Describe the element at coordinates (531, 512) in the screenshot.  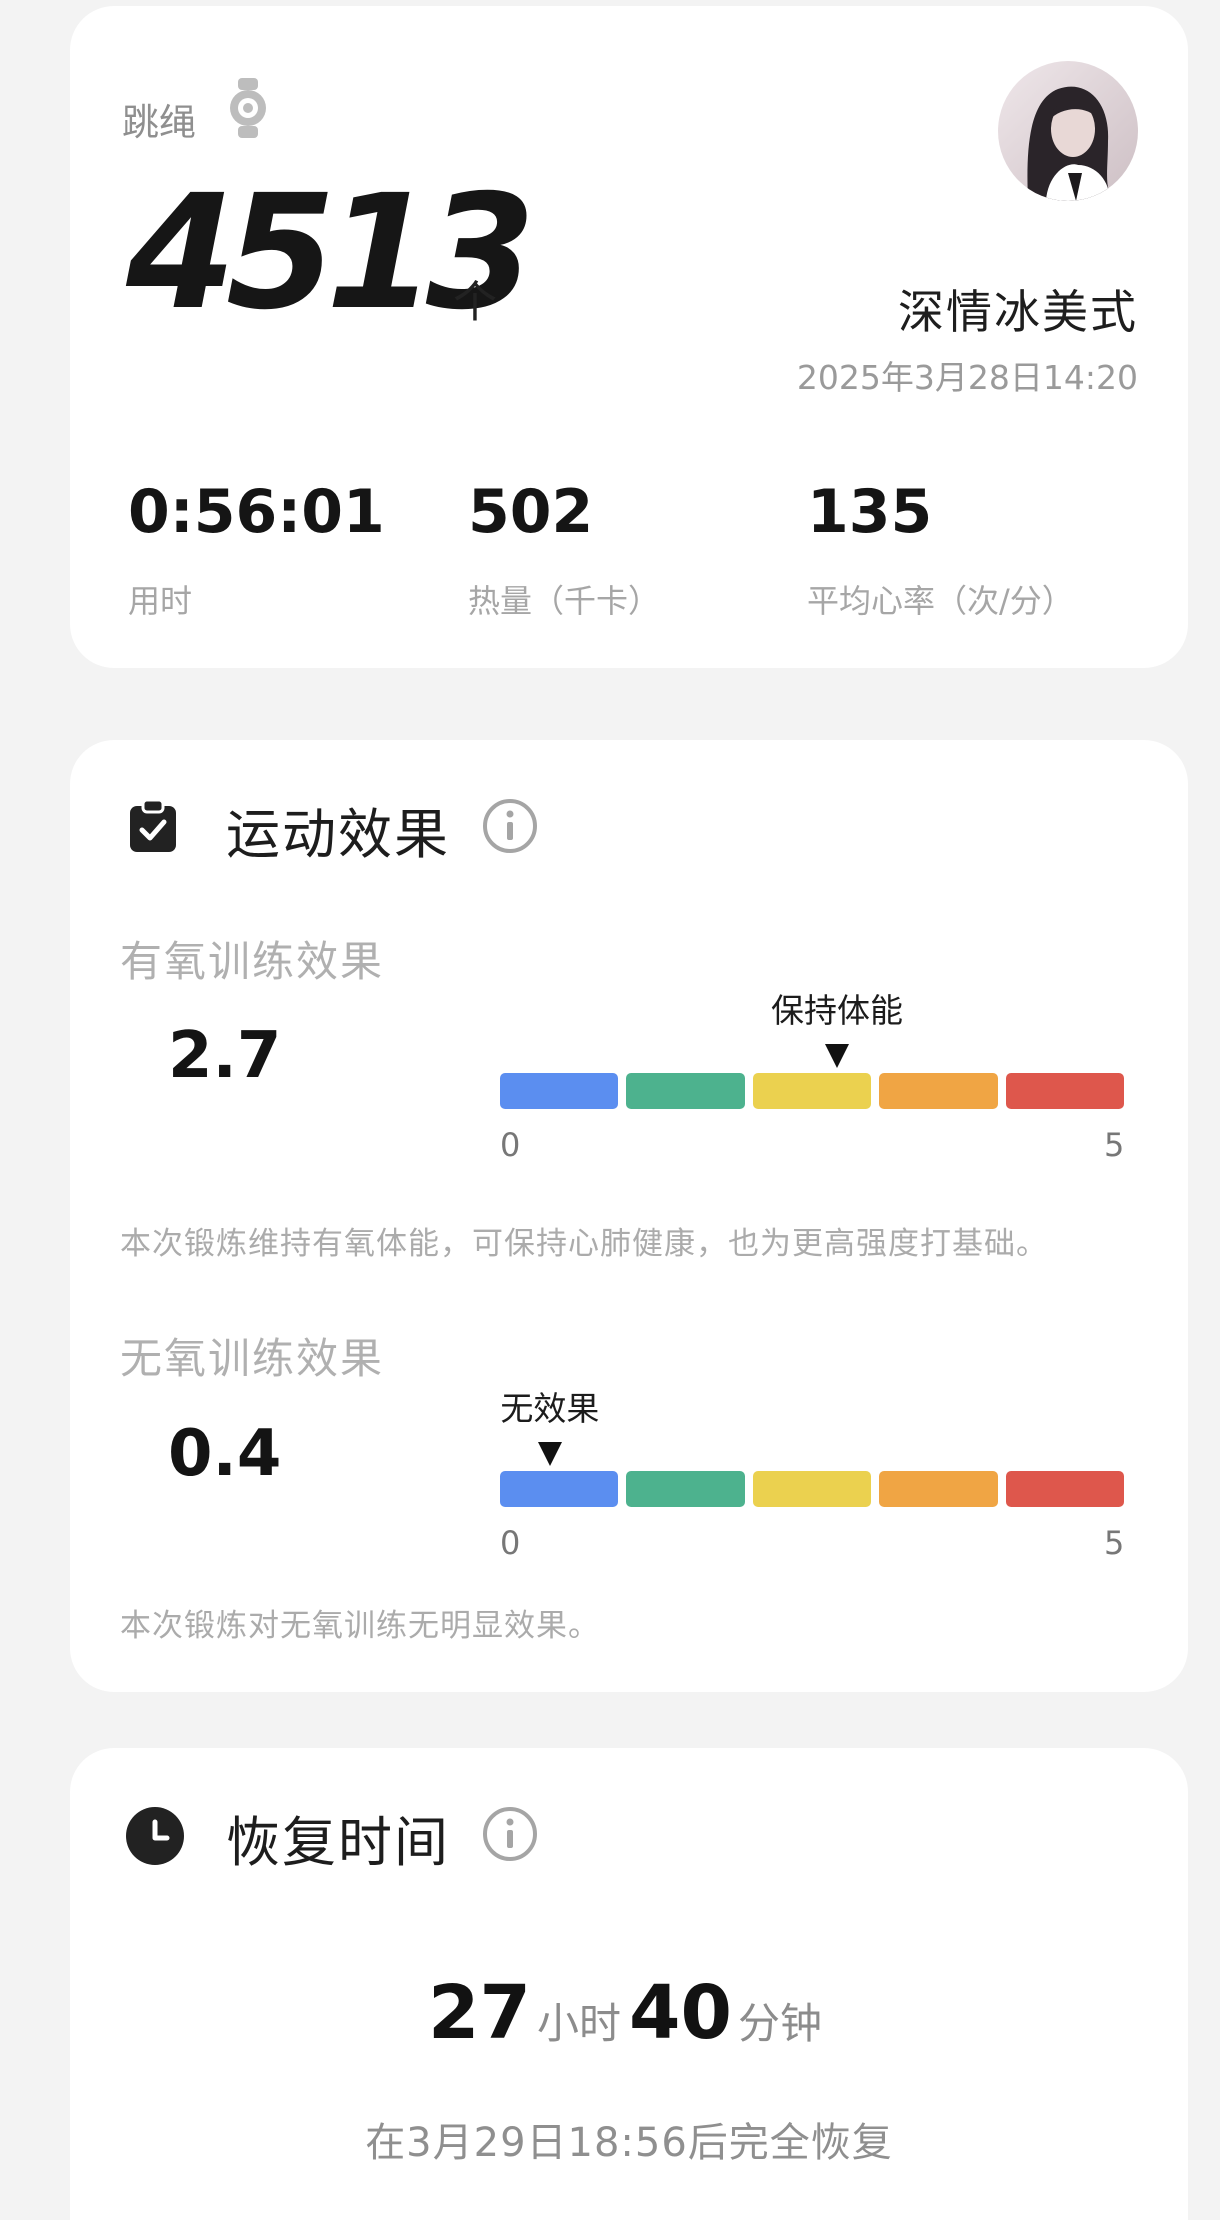
I see `calories-value: 502` at that location.